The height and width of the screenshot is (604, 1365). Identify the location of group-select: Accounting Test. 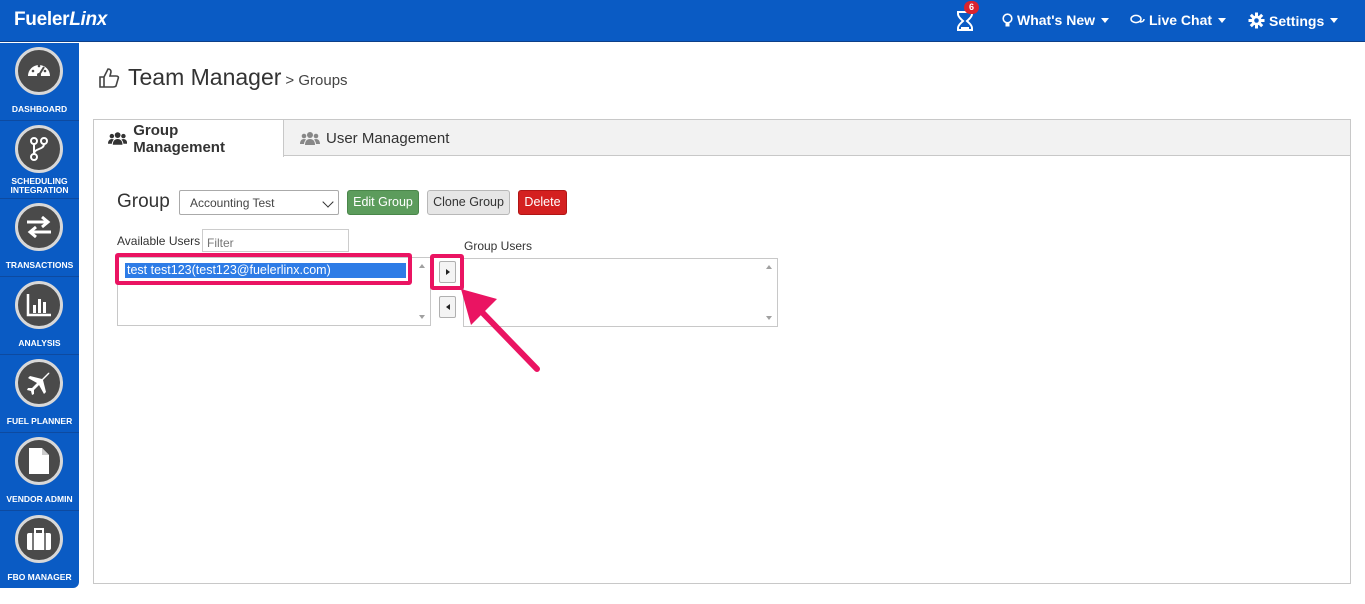
(259, 202).